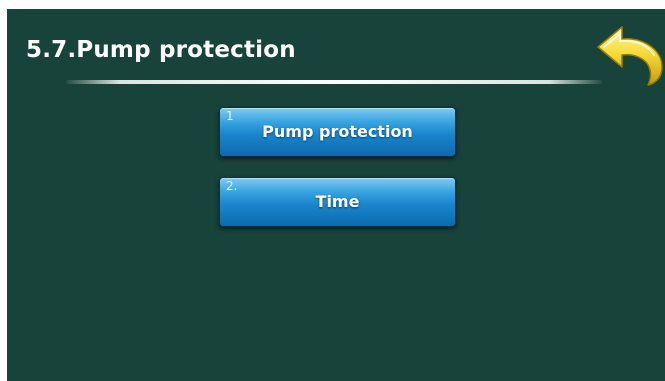 The height and width of the screenshot is (381, 665). What do you see at coordinates (230, 116) in the screenshot?
I see `item-number: 1` at bounding box center [230, 116].